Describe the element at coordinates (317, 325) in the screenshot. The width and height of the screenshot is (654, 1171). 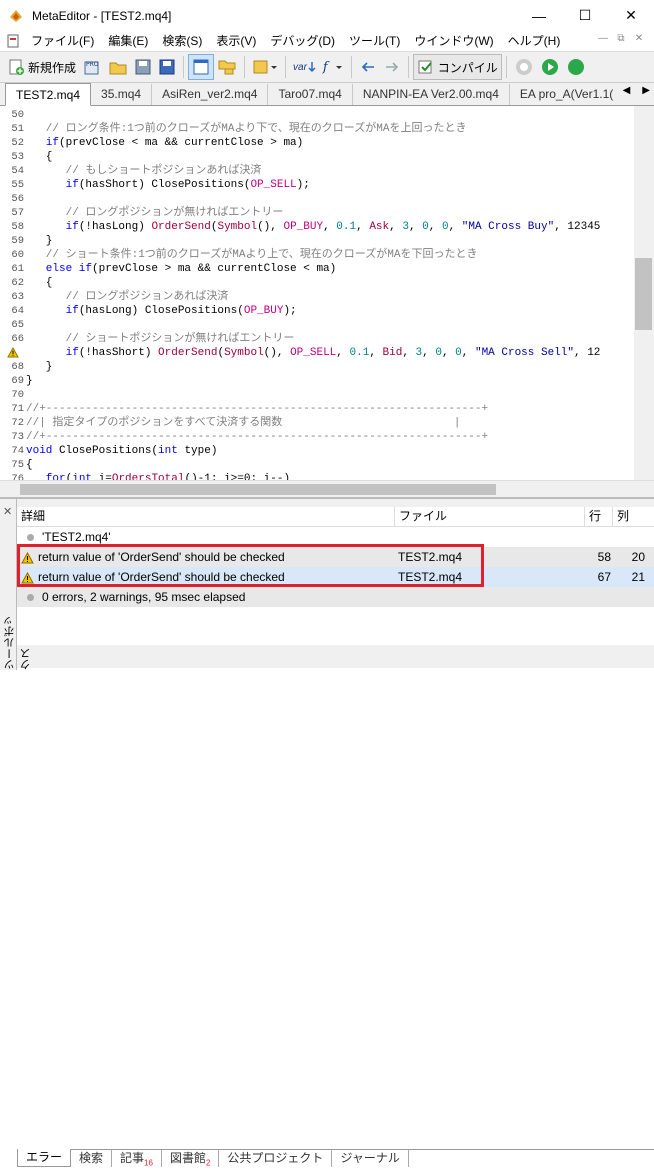
I see `code-line: 65` at that location.